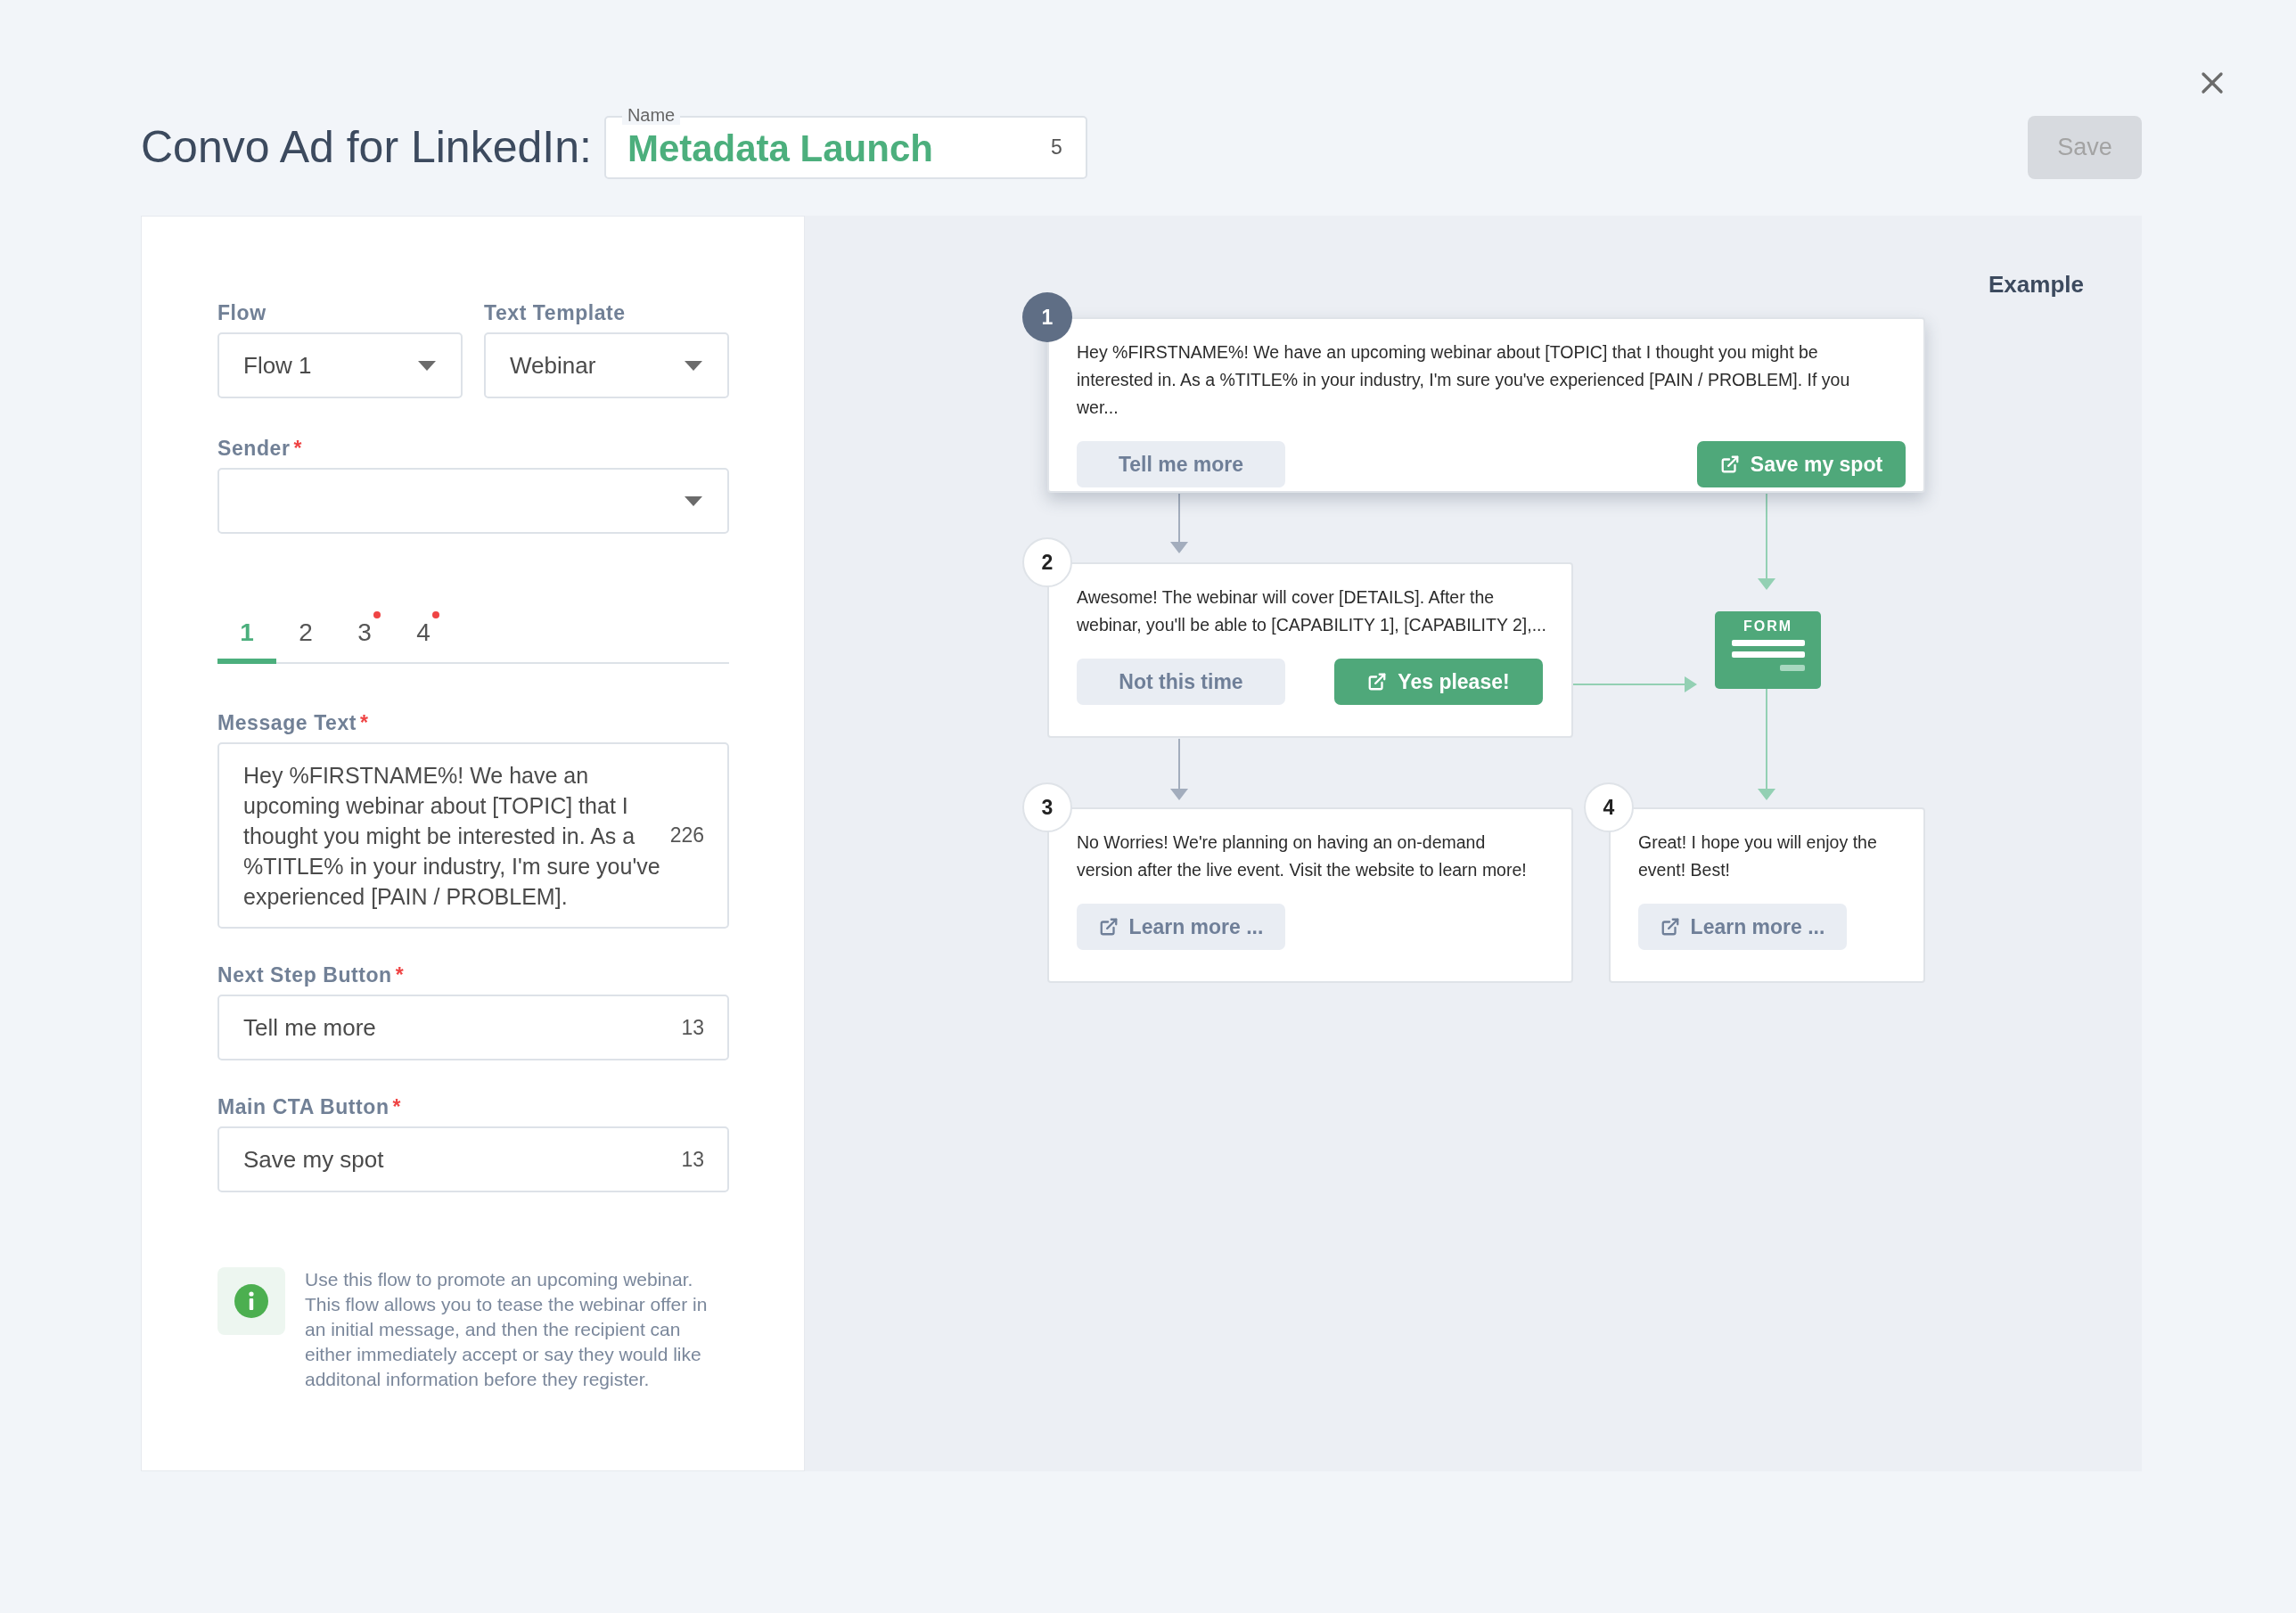 This screenshot has height=1613, width=2296. Describe the element at coordinates (251, 1301) in the screenshot. I see `info-icon` at that location.